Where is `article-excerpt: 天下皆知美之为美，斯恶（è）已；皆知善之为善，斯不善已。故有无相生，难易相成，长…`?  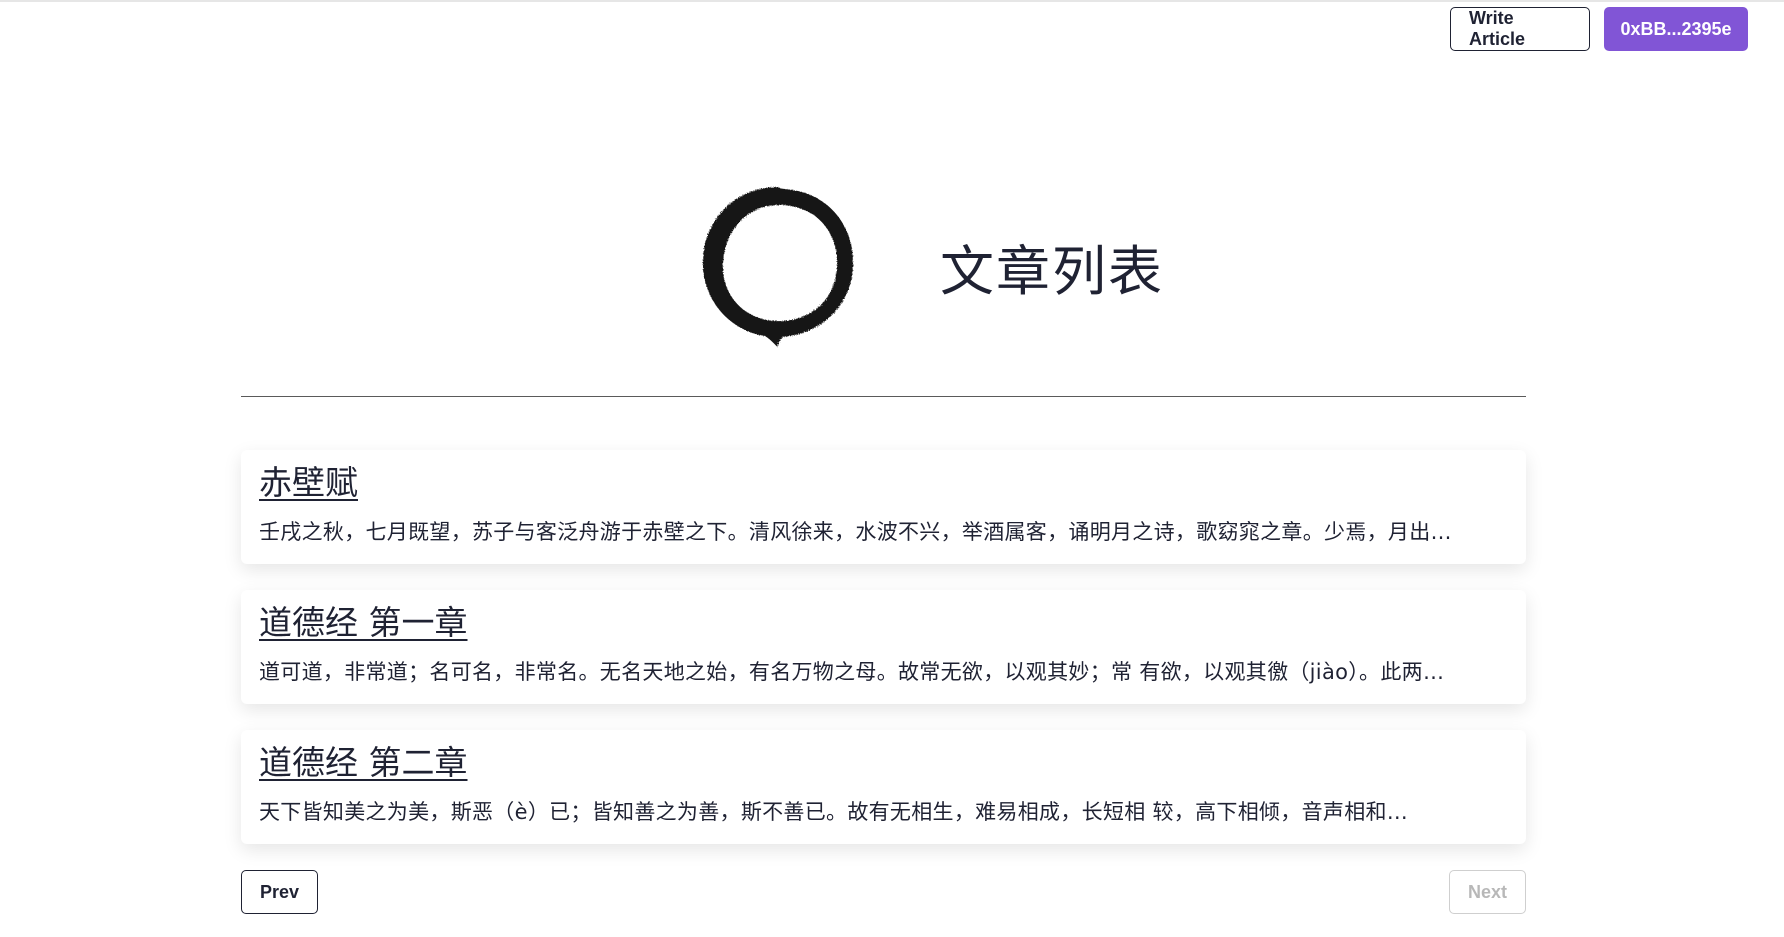 article-excerpt: 天下皆知美之为美，斯恶（è）已；皆知善之为善，斯不善已。故有无相生，难易相成，长… is located at coordinates (834, 812).